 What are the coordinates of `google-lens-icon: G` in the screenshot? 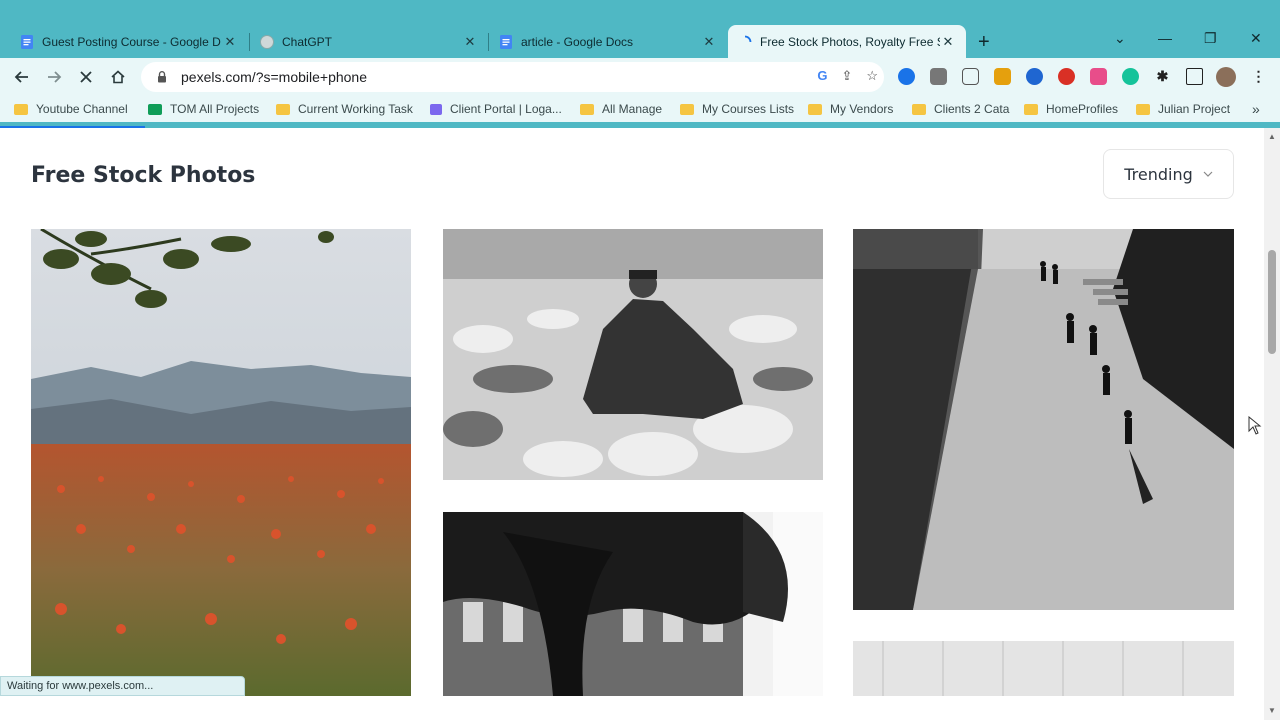 It's located at (822, 76).